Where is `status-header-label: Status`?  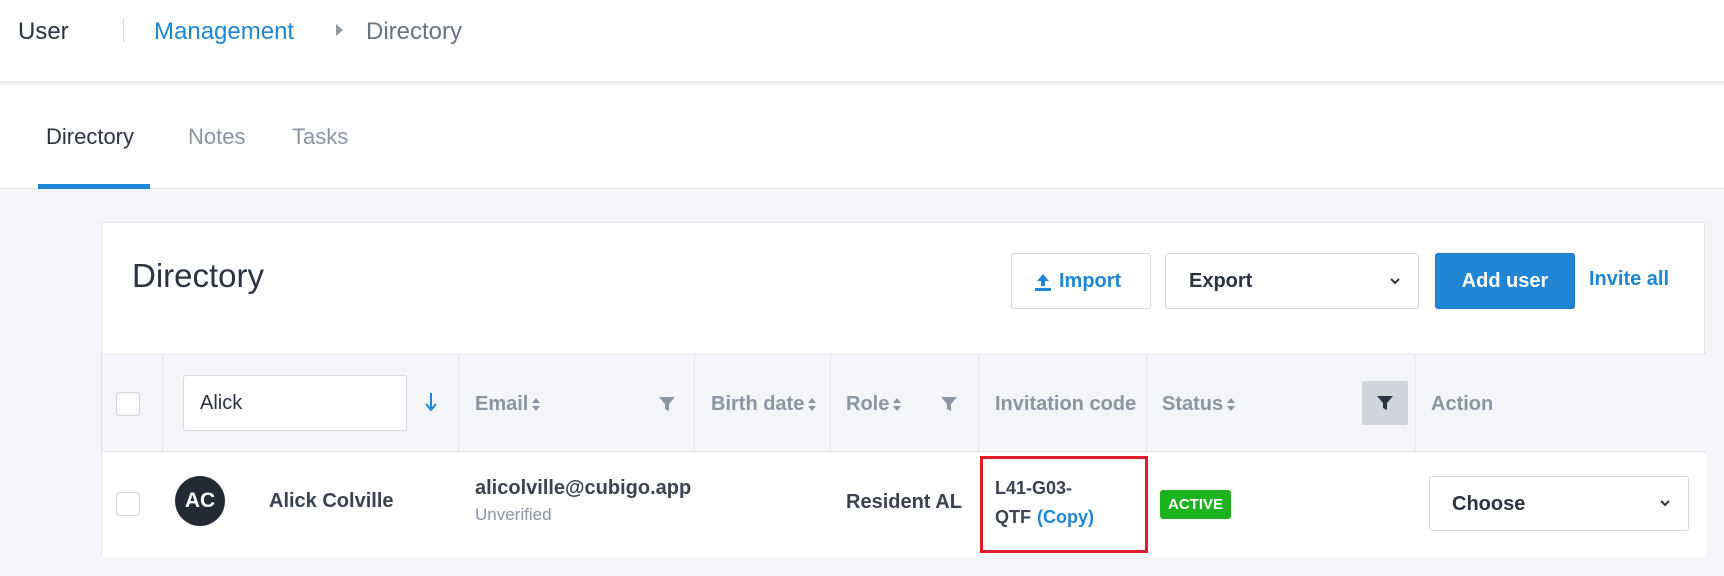
status-header-label: Status is located at coordinates (1193, 404).